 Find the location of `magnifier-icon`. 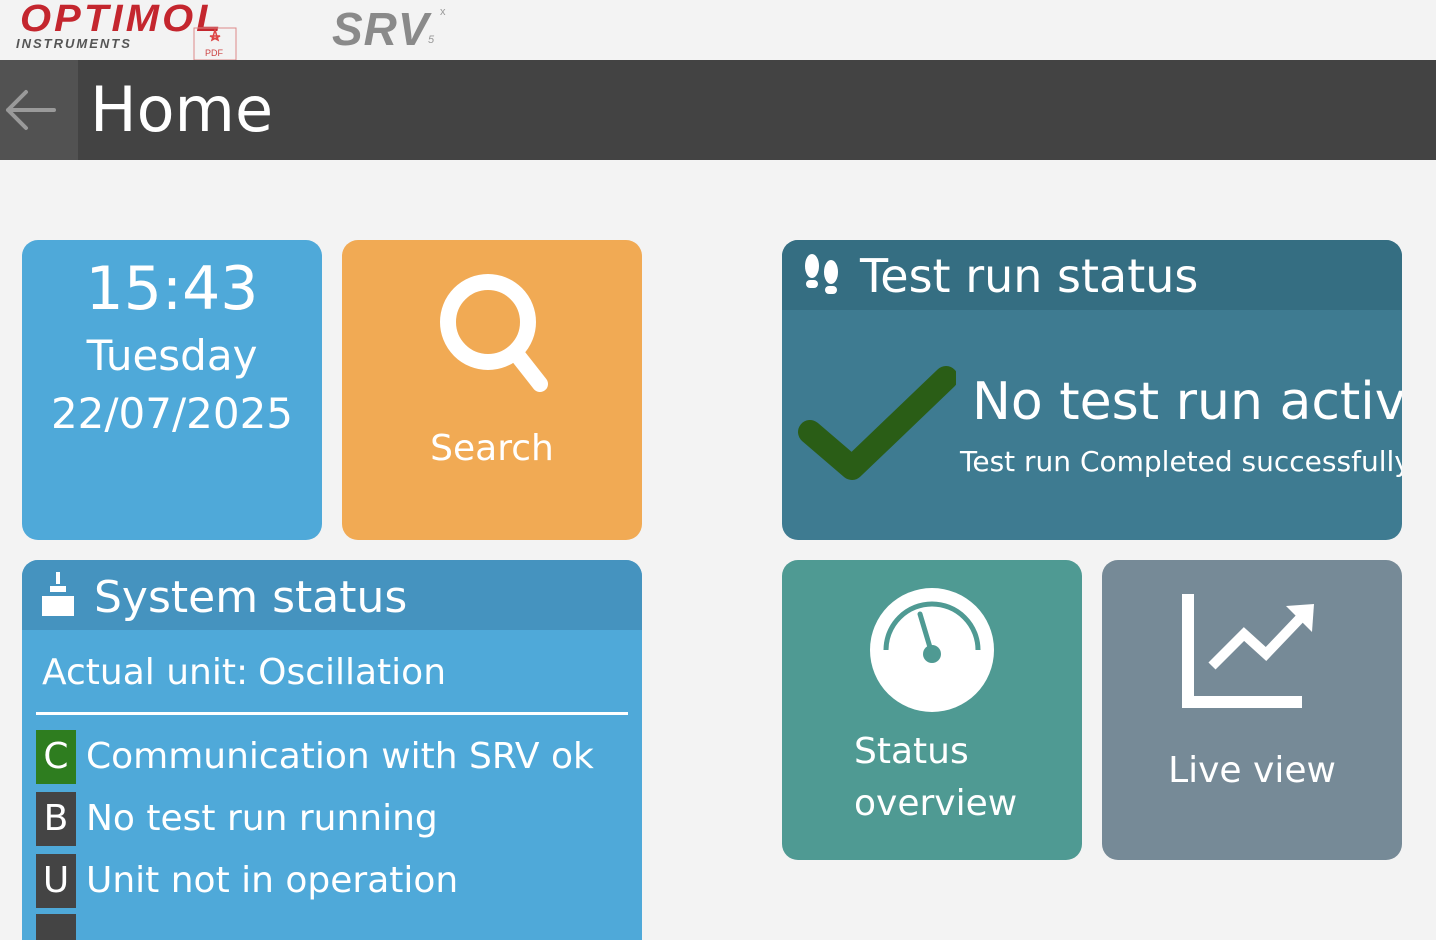

magnifier-icon is located at coordinates (494, 333).